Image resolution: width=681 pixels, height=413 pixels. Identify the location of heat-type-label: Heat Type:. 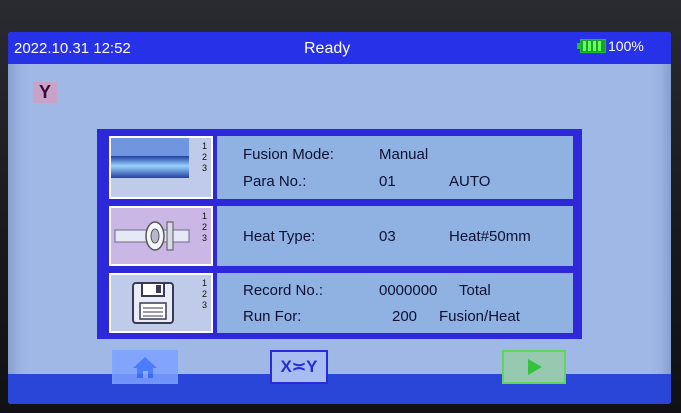
(279, 236).